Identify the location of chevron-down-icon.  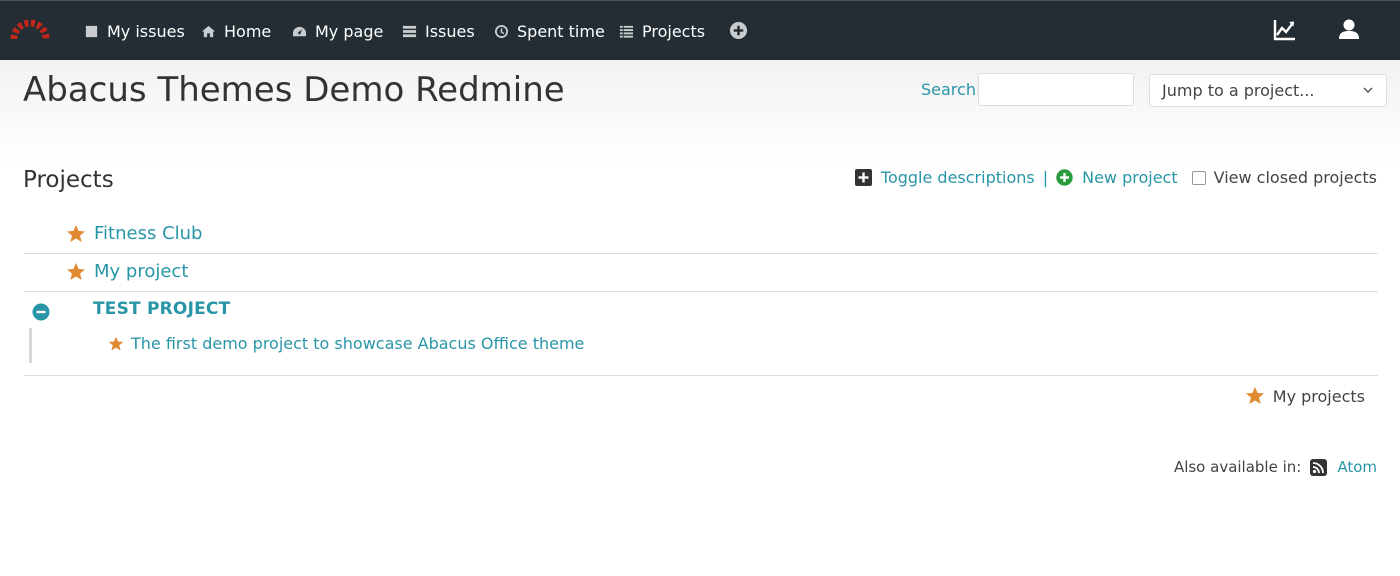
(1368, 90).